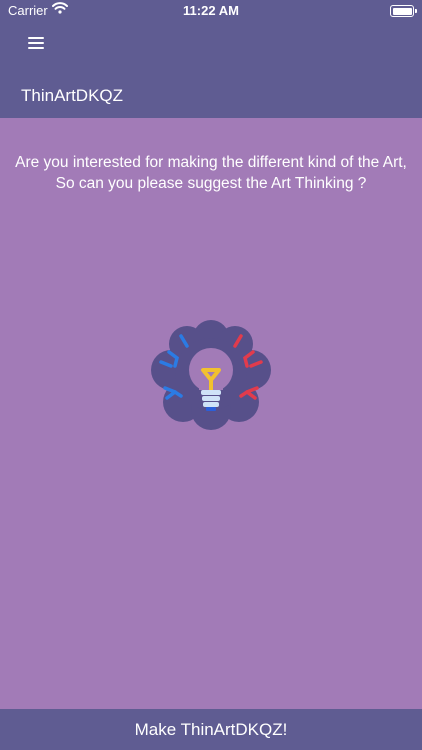  Describe the element at coordinates (211, 375) in the screenshot. I see `brain-lightbulb-icon` at that location.